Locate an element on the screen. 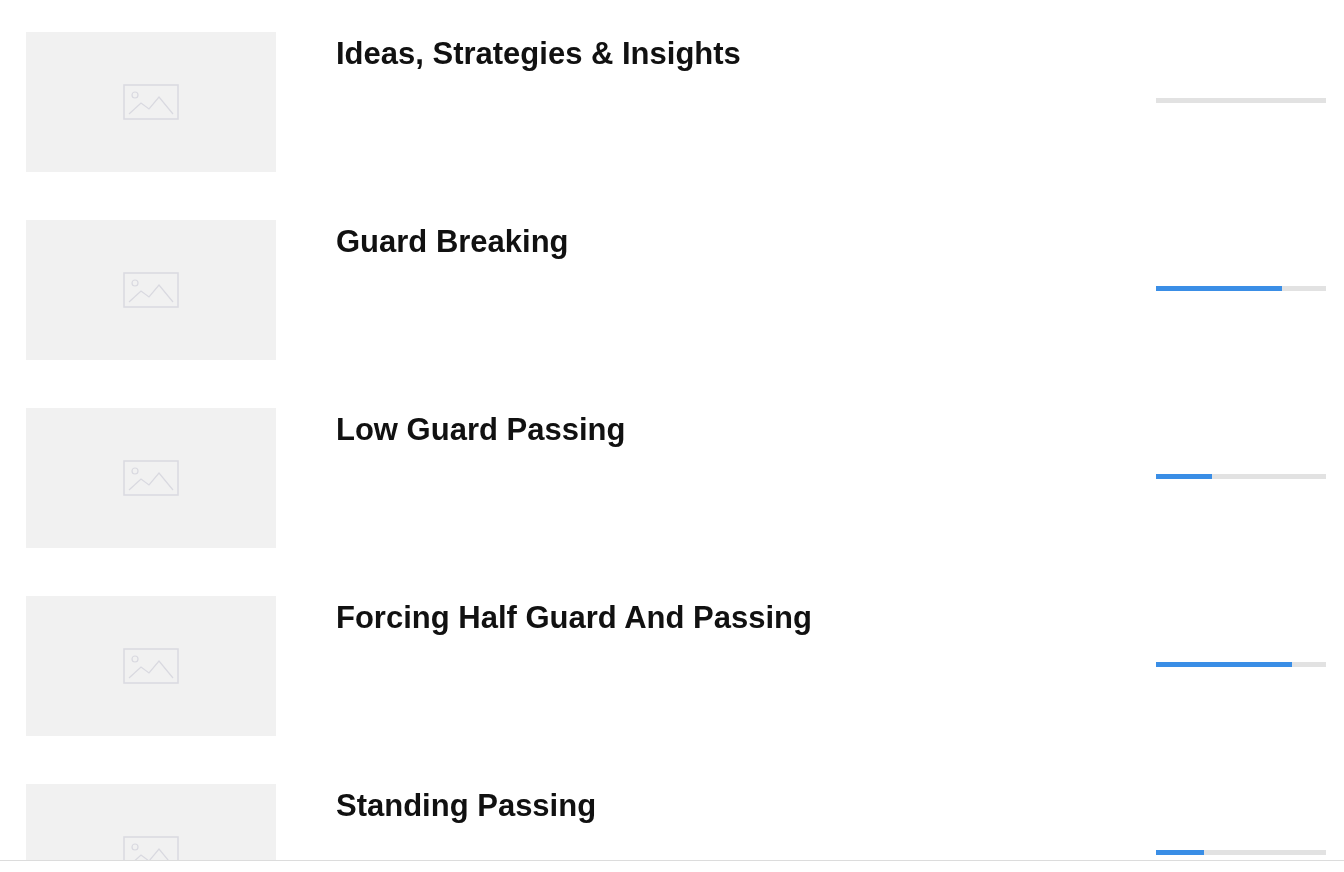 Image resolution: width=1344 pixels, height=872 pixels. course-title: Ideas, Strategies & Insights is located at coordinates (746, 54).